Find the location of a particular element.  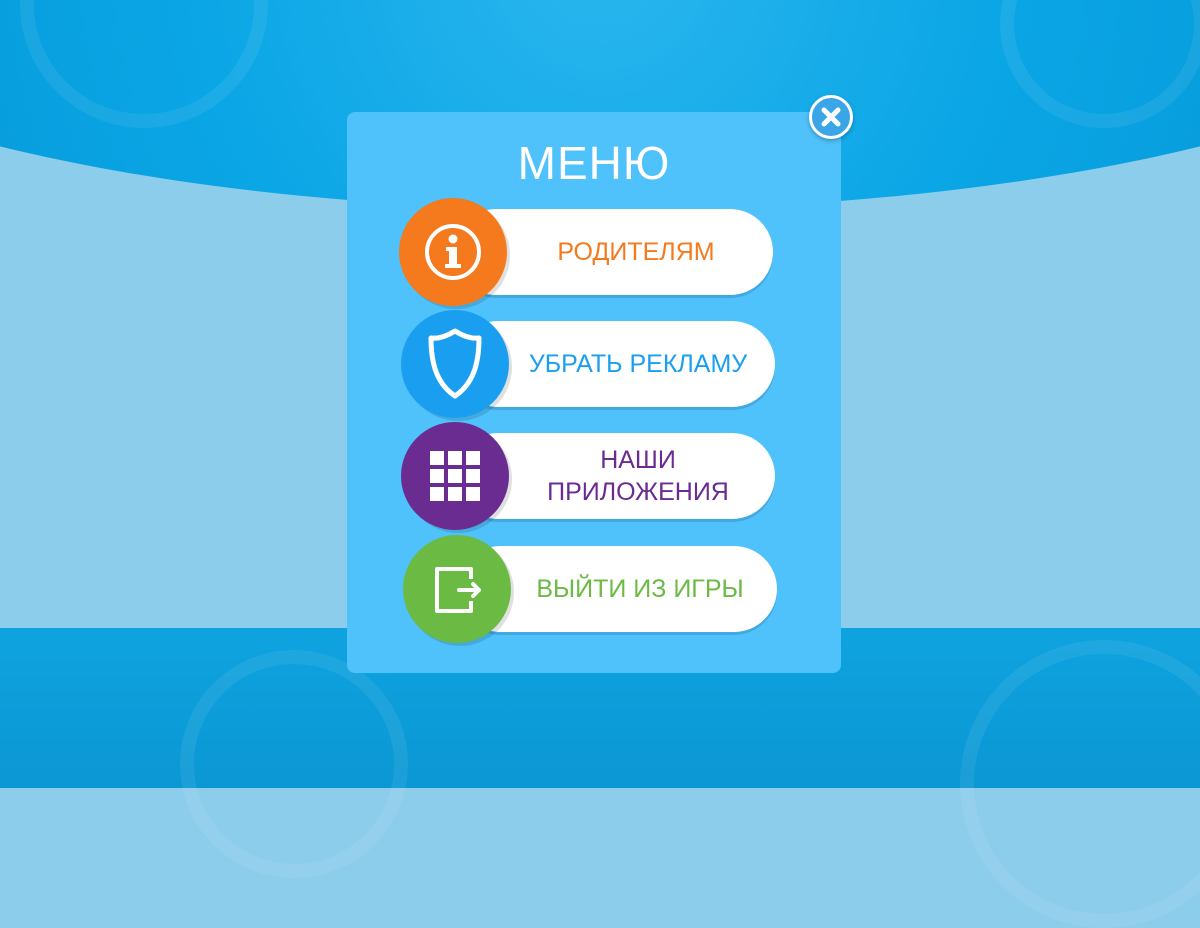

menu-item-remove-ads: УБРАТЬ РЕКЛАМУ is located at coordinates (589, 364).